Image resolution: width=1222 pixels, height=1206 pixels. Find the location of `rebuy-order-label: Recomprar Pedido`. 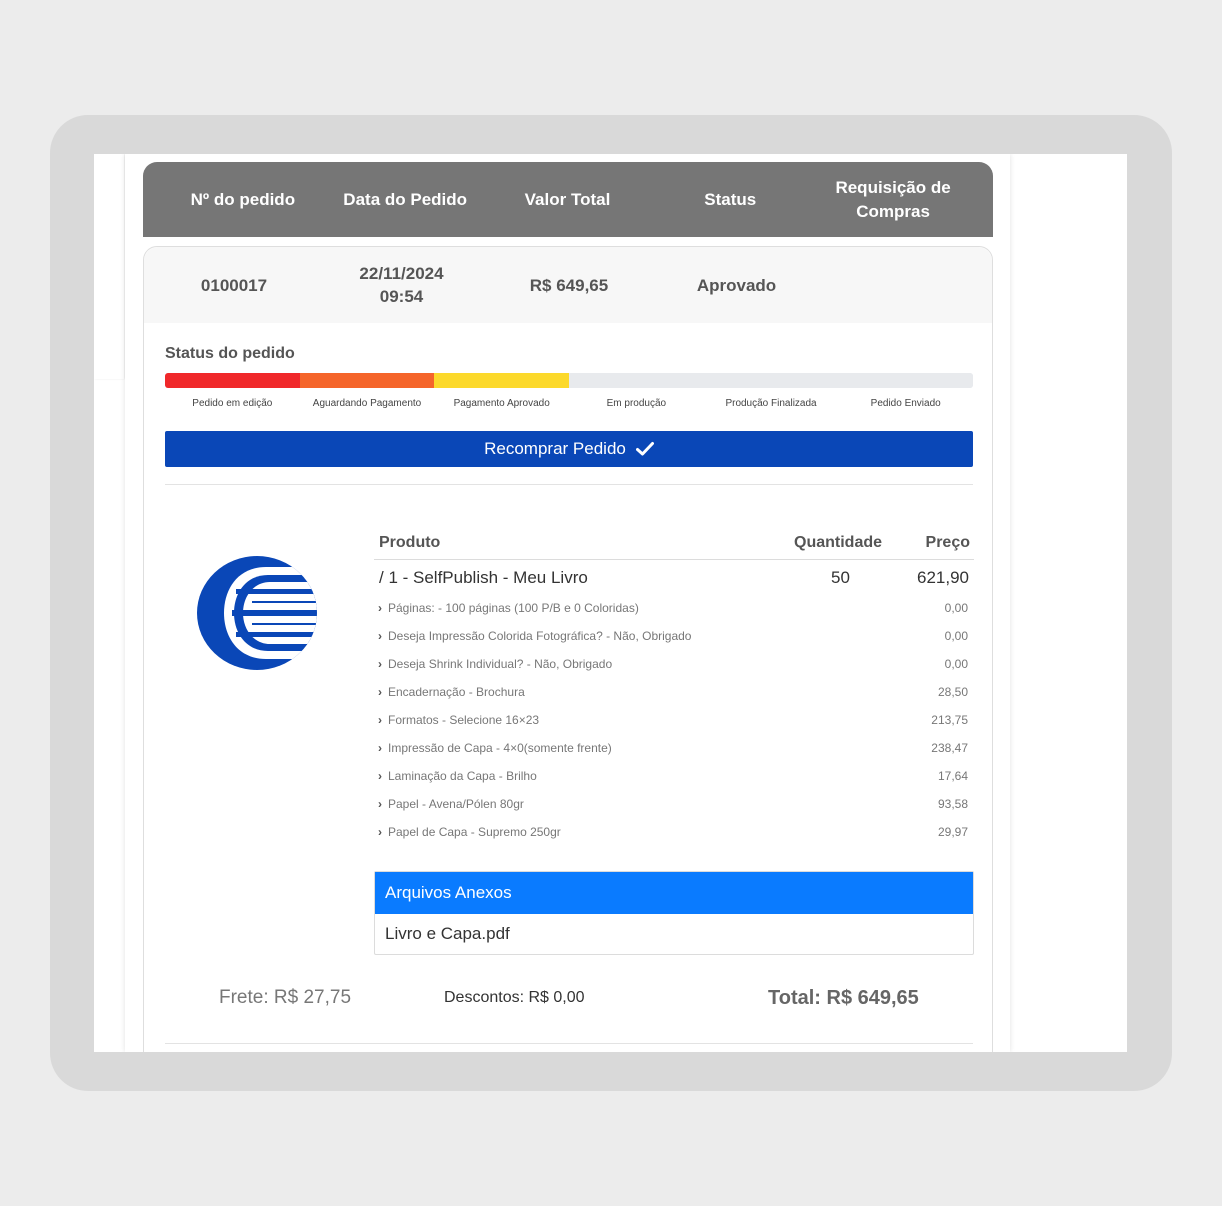

rebuy-order-label: Recomprar Pedido is located at coordinates (555, 448).